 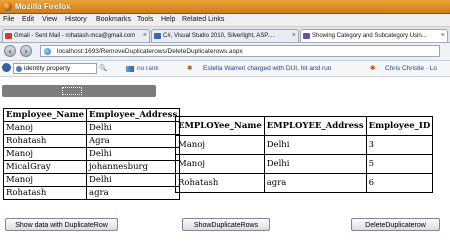 I want to click on gmail-icon, so click(x=8, y=36).